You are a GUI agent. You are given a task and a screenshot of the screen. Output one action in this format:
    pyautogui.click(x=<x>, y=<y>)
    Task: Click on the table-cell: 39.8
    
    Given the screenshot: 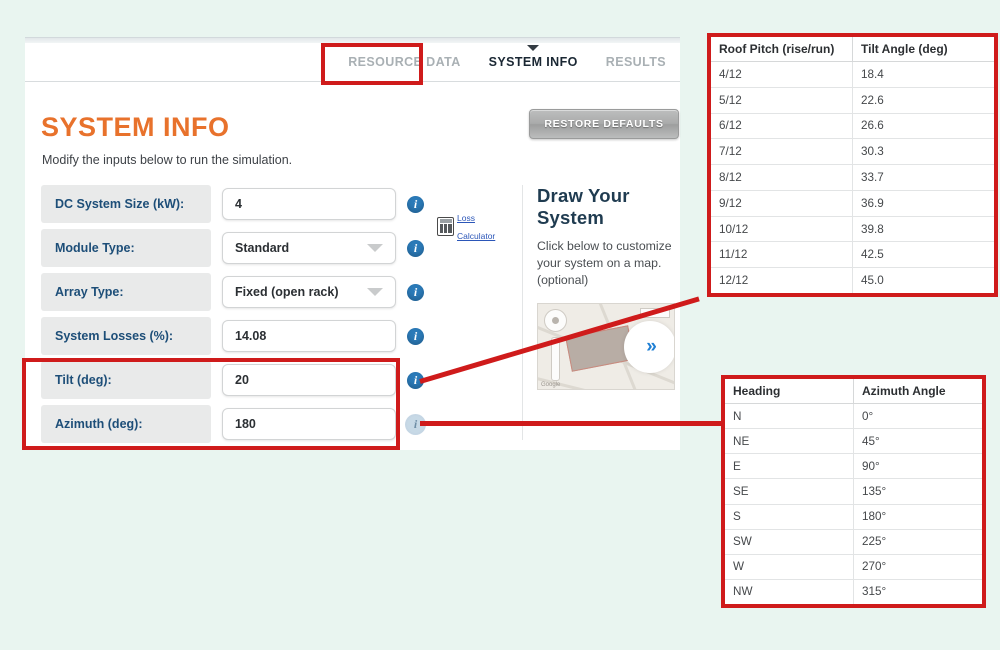 What is the action you would take?
    pyautogui.click(x=923, y=229)
    